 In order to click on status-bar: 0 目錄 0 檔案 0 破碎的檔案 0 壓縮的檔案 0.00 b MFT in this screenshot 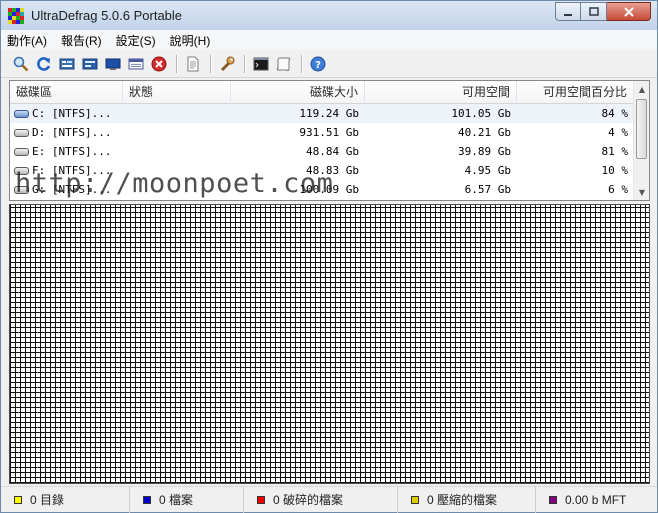, I will do `click(329, 499)`.